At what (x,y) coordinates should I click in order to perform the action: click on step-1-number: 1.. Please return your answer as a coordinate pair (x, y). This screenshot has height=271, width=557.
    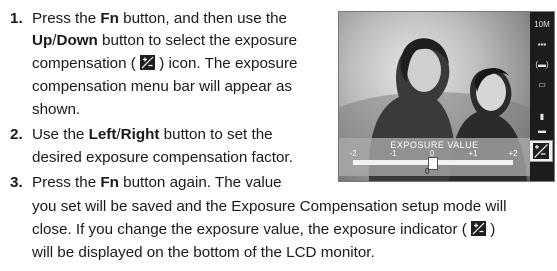
    Looking at the image, I should click on (16, 18).